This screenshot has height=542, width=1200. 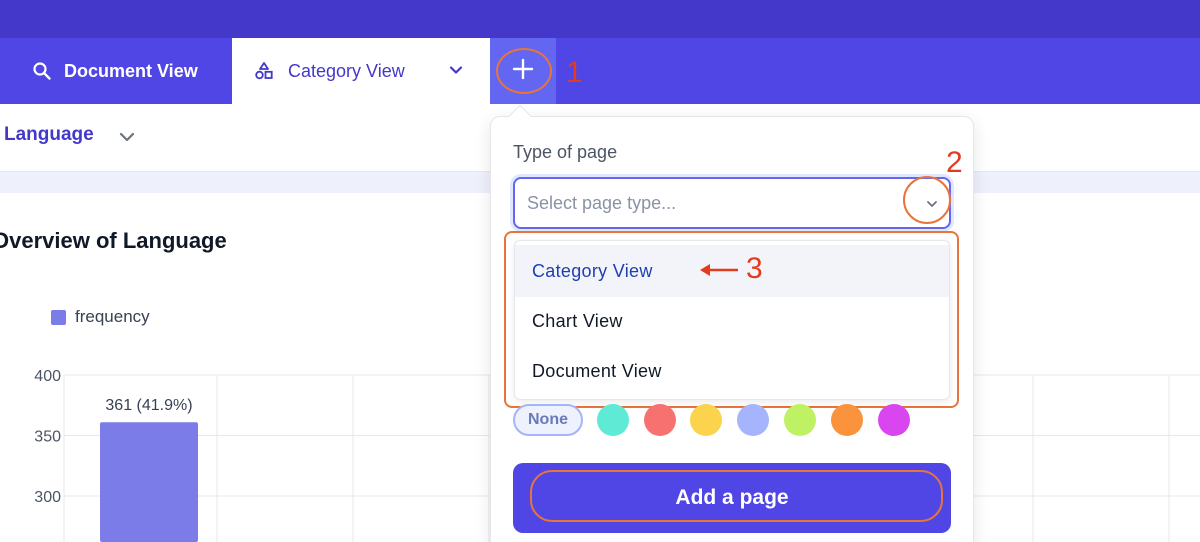 I want to click on annotation-step-3: 3, so click(x=754, y=268).